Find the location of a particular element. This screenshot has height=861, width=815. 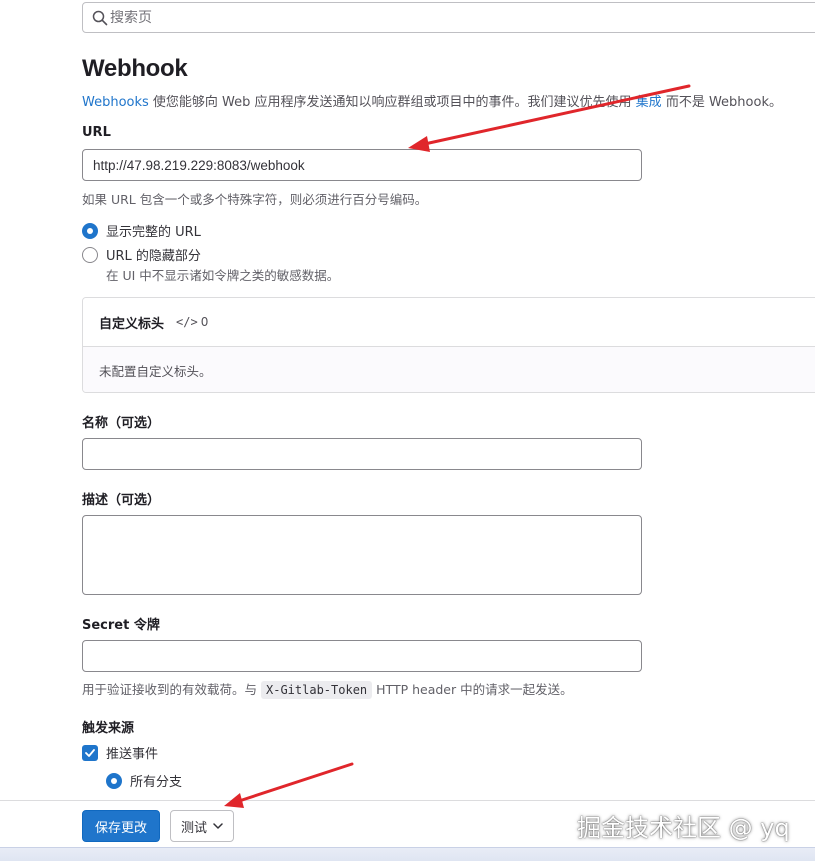

intro-tail: 而不是 Webhook。 is located at coordinates (721, 102).